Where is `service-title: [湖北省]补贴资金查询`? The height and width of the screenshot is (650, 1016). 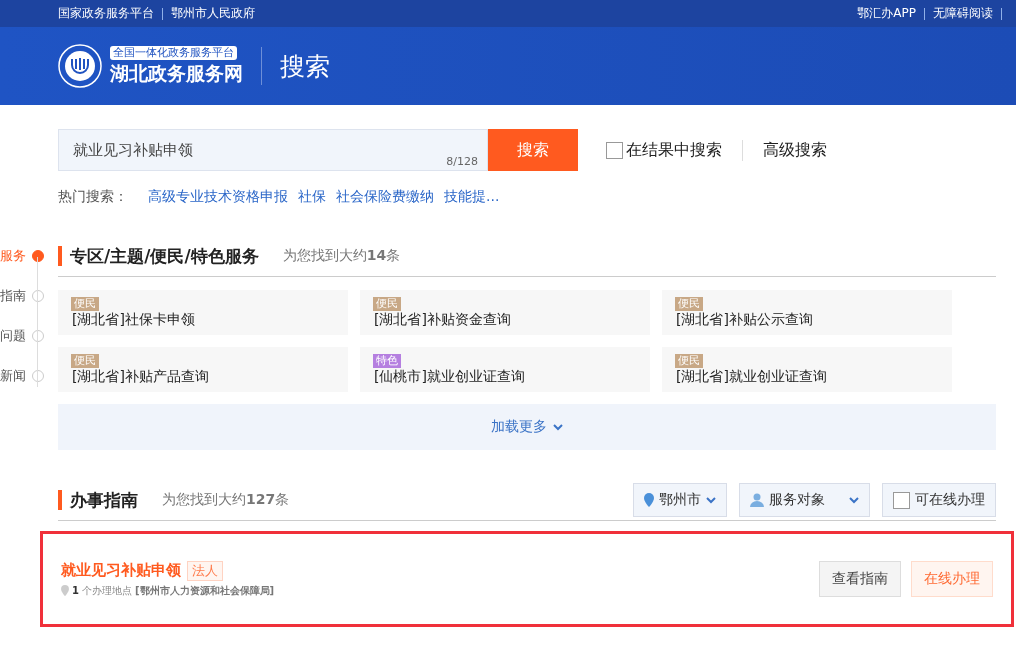
service-title: [湖北省]补贴资金查询 is located at coordinates (443, 319).